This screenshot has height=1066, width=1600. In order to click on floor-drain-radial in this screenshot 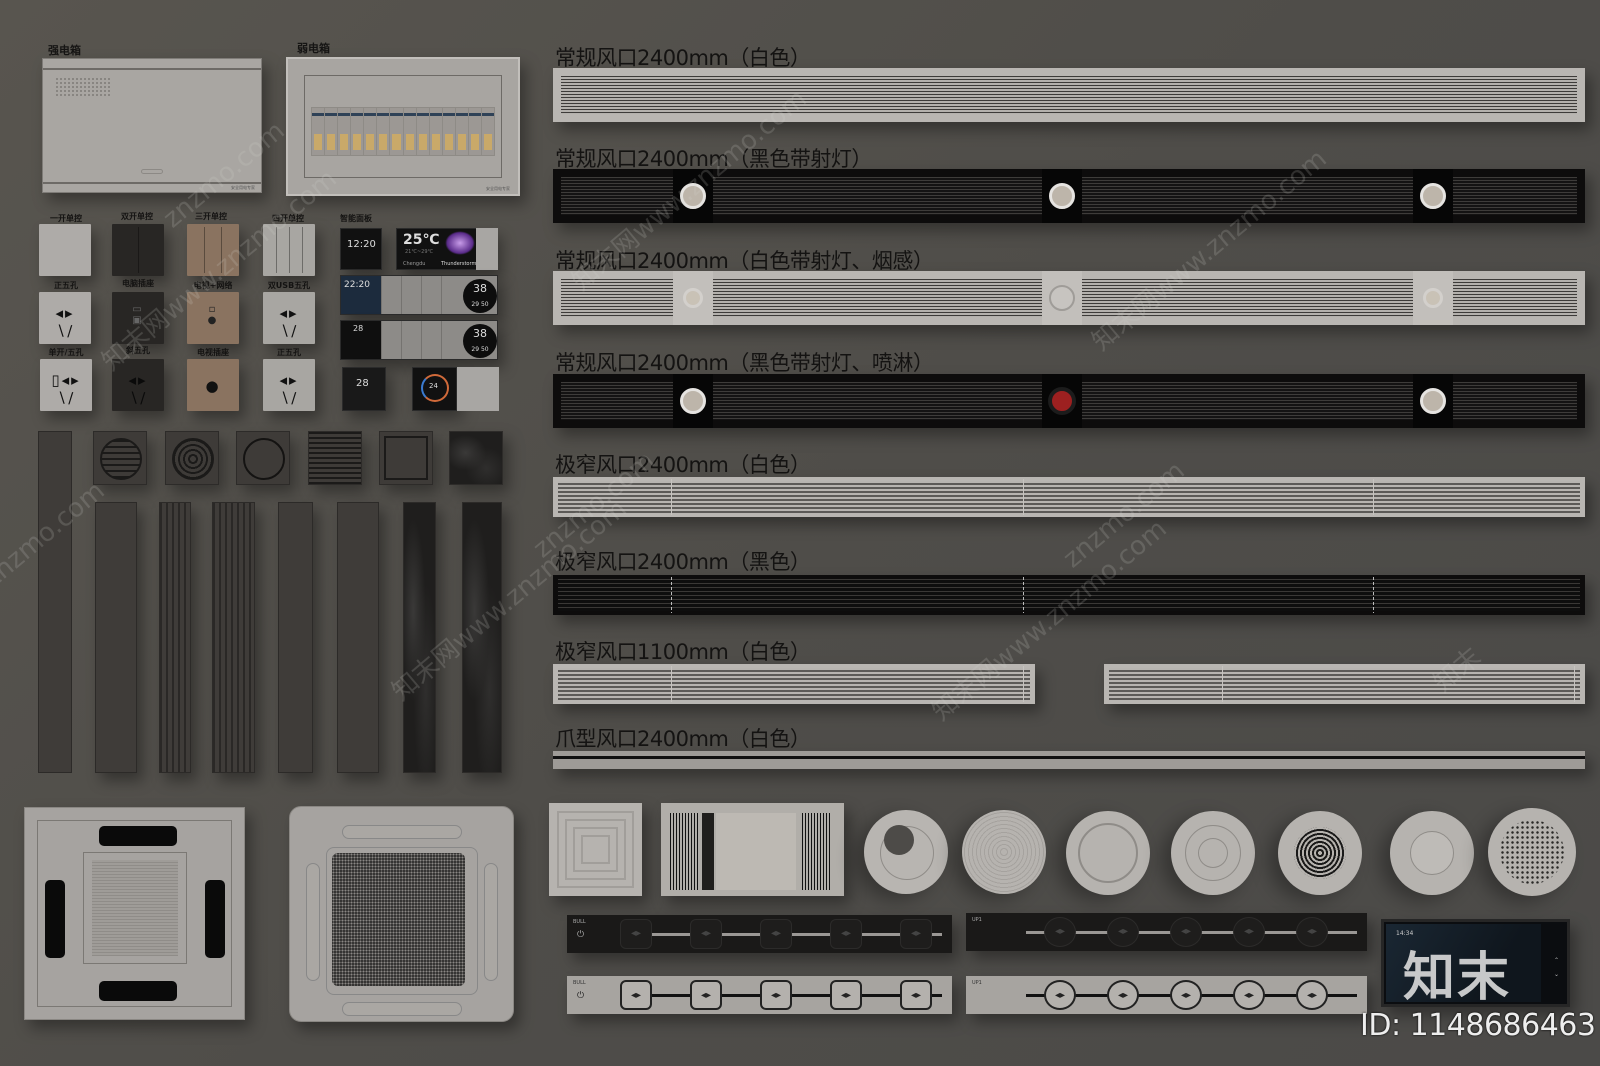, I will do `click(192, 458)`.